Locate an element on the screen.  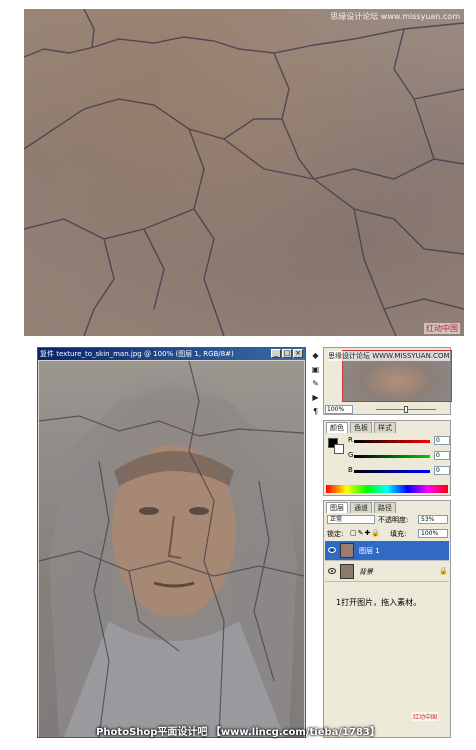
fill-field: 100% is located at coordinates (433, 533).